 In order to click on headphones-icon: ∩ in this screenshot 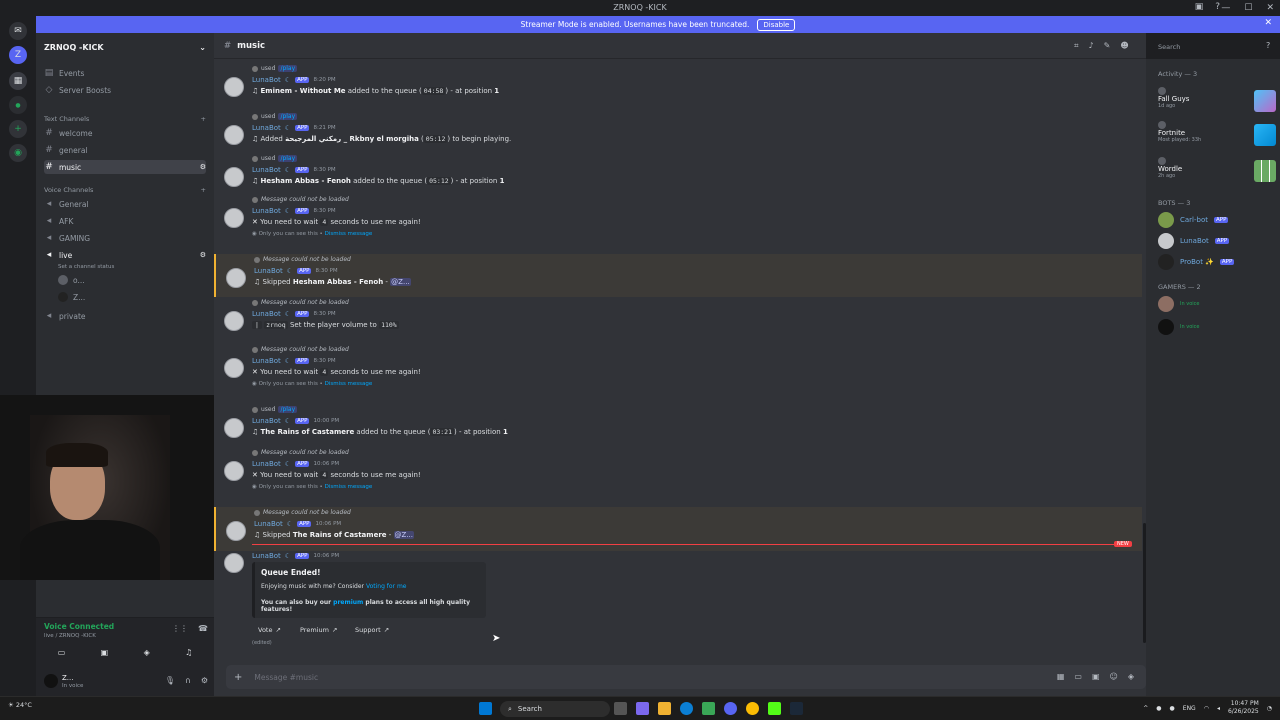, I will do `click(188, 680)`.